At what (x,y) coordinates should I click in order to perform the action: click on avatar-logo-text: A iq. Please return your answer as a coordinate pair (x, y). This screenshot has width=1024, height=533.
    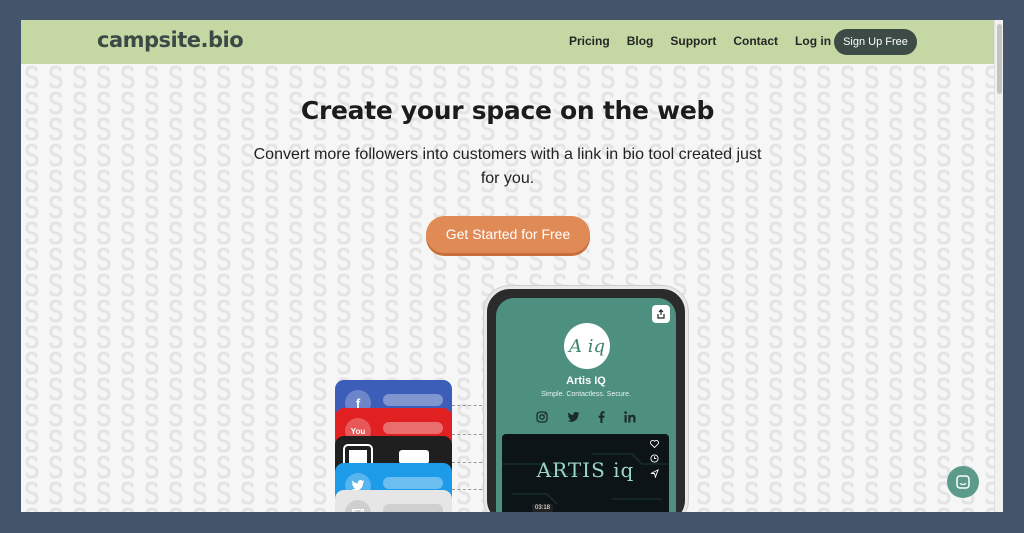
    Looking at the image, I should click on (587, 346).